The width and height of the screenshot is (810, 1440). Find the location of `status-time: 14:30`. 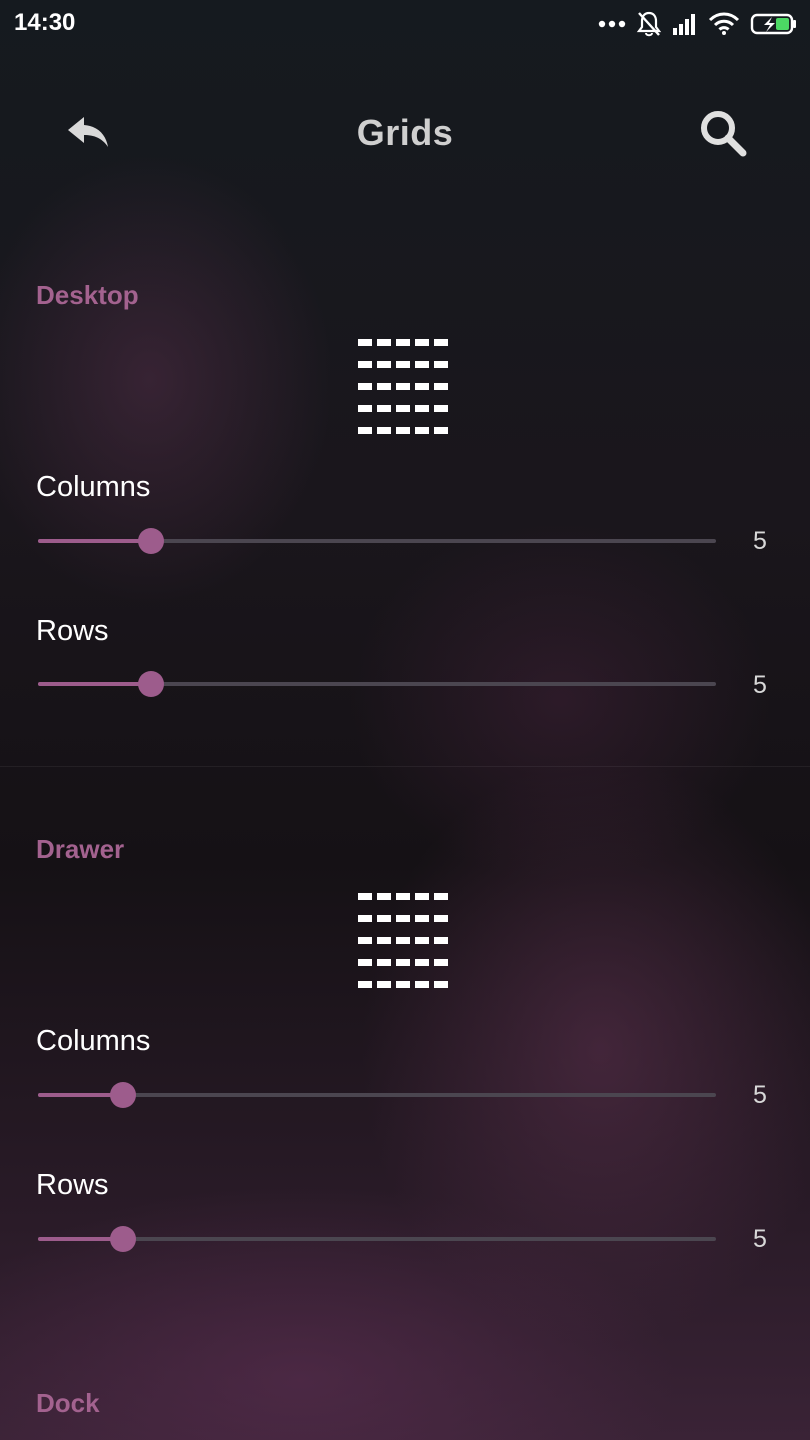

status-time: 14:30 is located at coordinates (45, 22).